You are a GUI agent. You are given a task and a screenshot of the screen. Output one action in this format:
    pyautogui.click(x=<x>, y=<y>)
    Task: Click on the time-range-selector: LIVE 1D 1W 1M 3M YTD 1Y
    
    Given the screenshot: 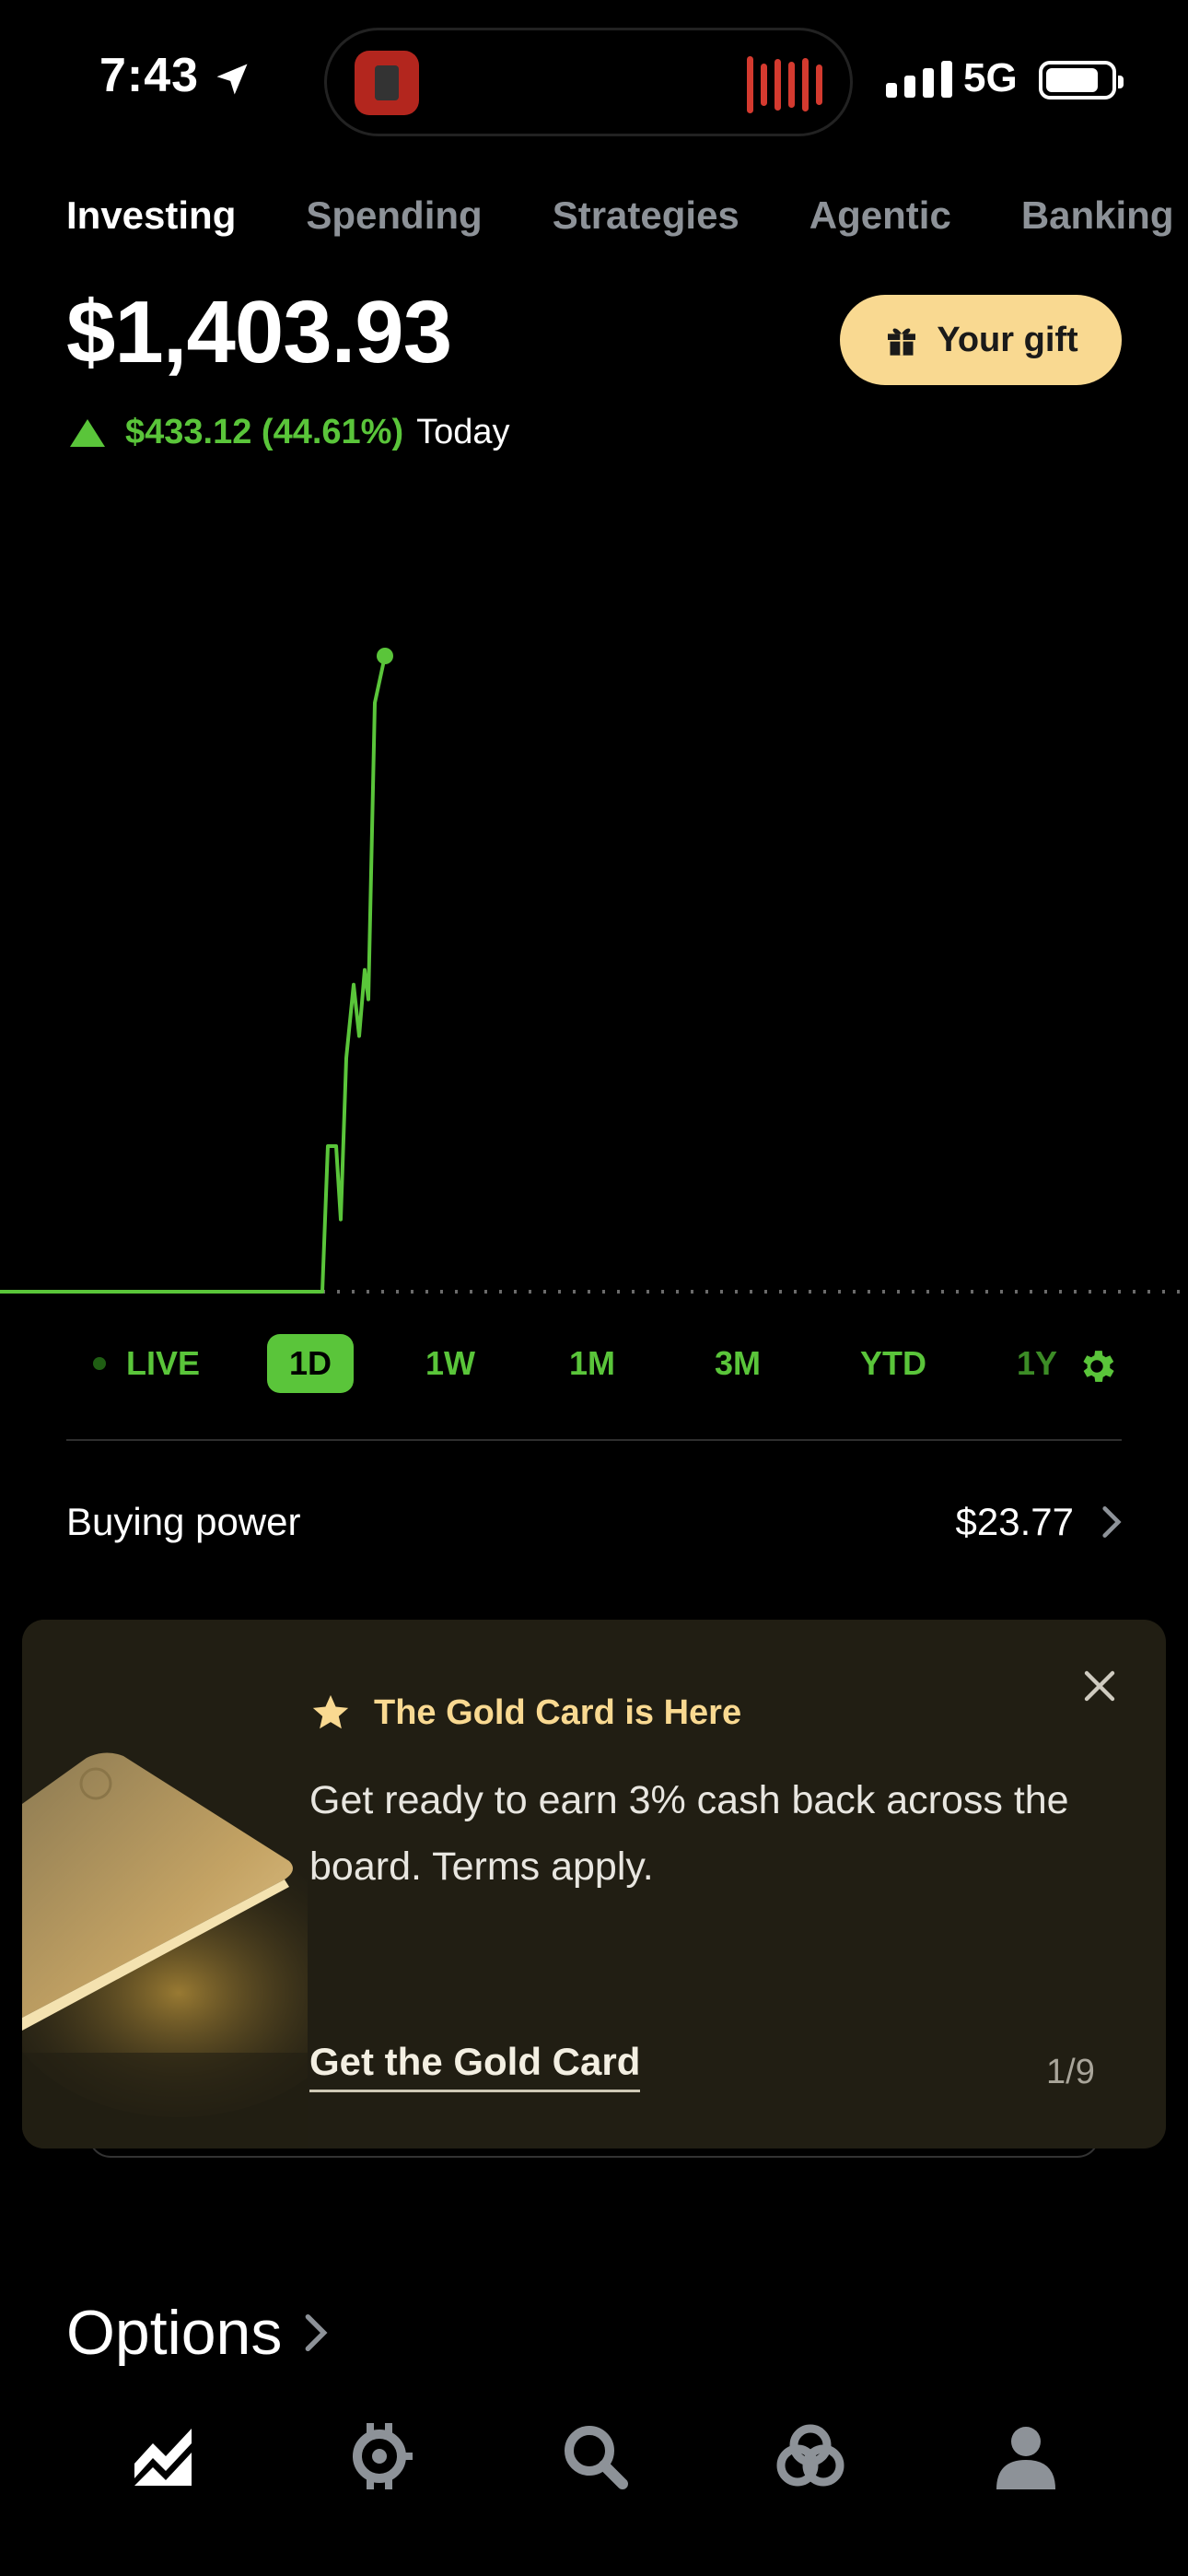 What is the action you would take?
    pyautogui.click(x=594, y=1366)
    